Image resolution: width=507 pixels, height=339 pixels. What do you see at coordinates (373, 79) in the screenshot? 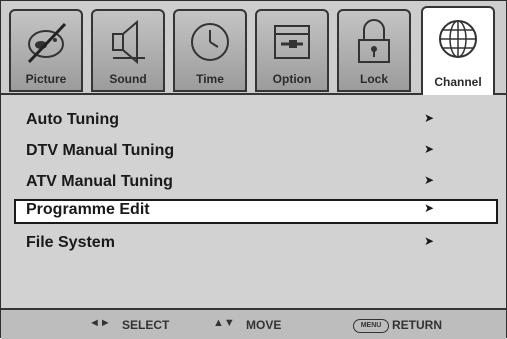
I see `tab-label: Lock` at bounding box center [373, 79].